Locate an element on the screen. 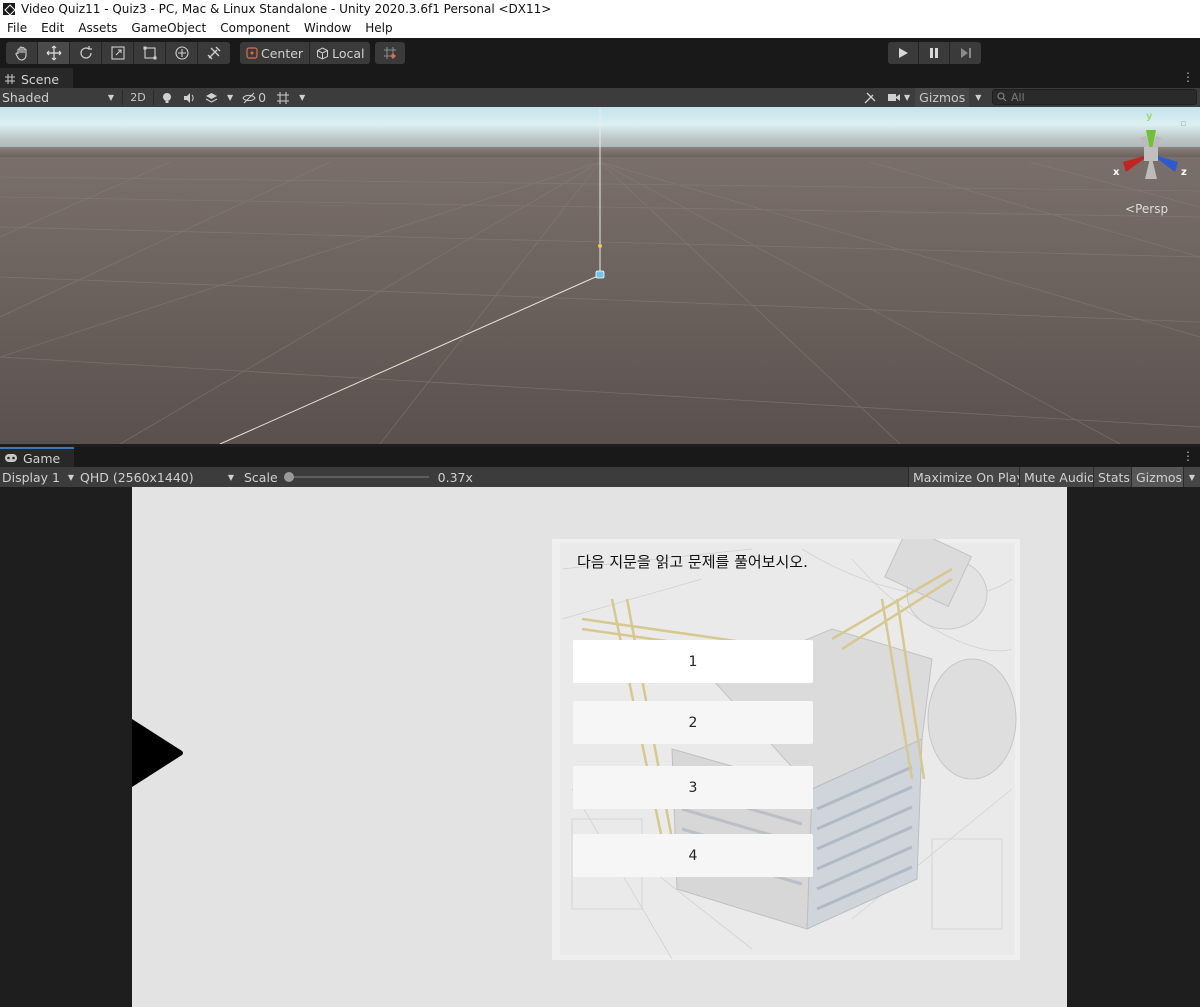 Image resolution: width=1200 pixels, height=1007 pixels. grid-snap-icon is located at coordinates (390, 53).